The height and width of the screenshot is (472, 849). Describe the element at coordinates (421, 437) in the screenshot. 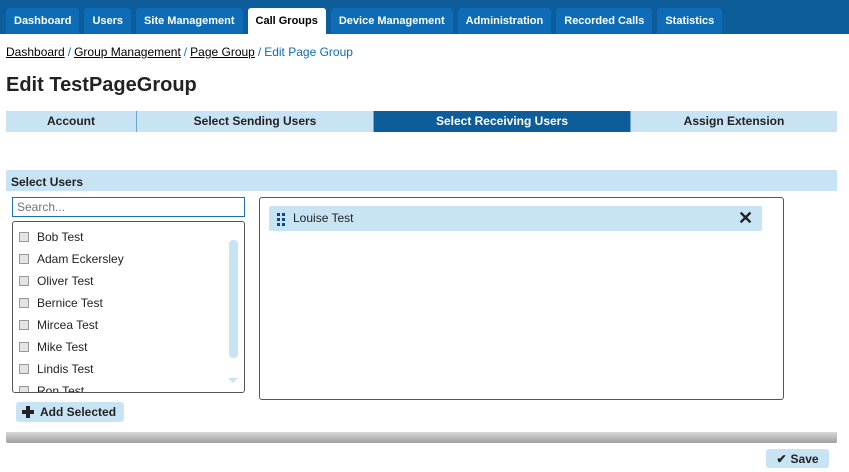

I see `panel-footer` at that location.